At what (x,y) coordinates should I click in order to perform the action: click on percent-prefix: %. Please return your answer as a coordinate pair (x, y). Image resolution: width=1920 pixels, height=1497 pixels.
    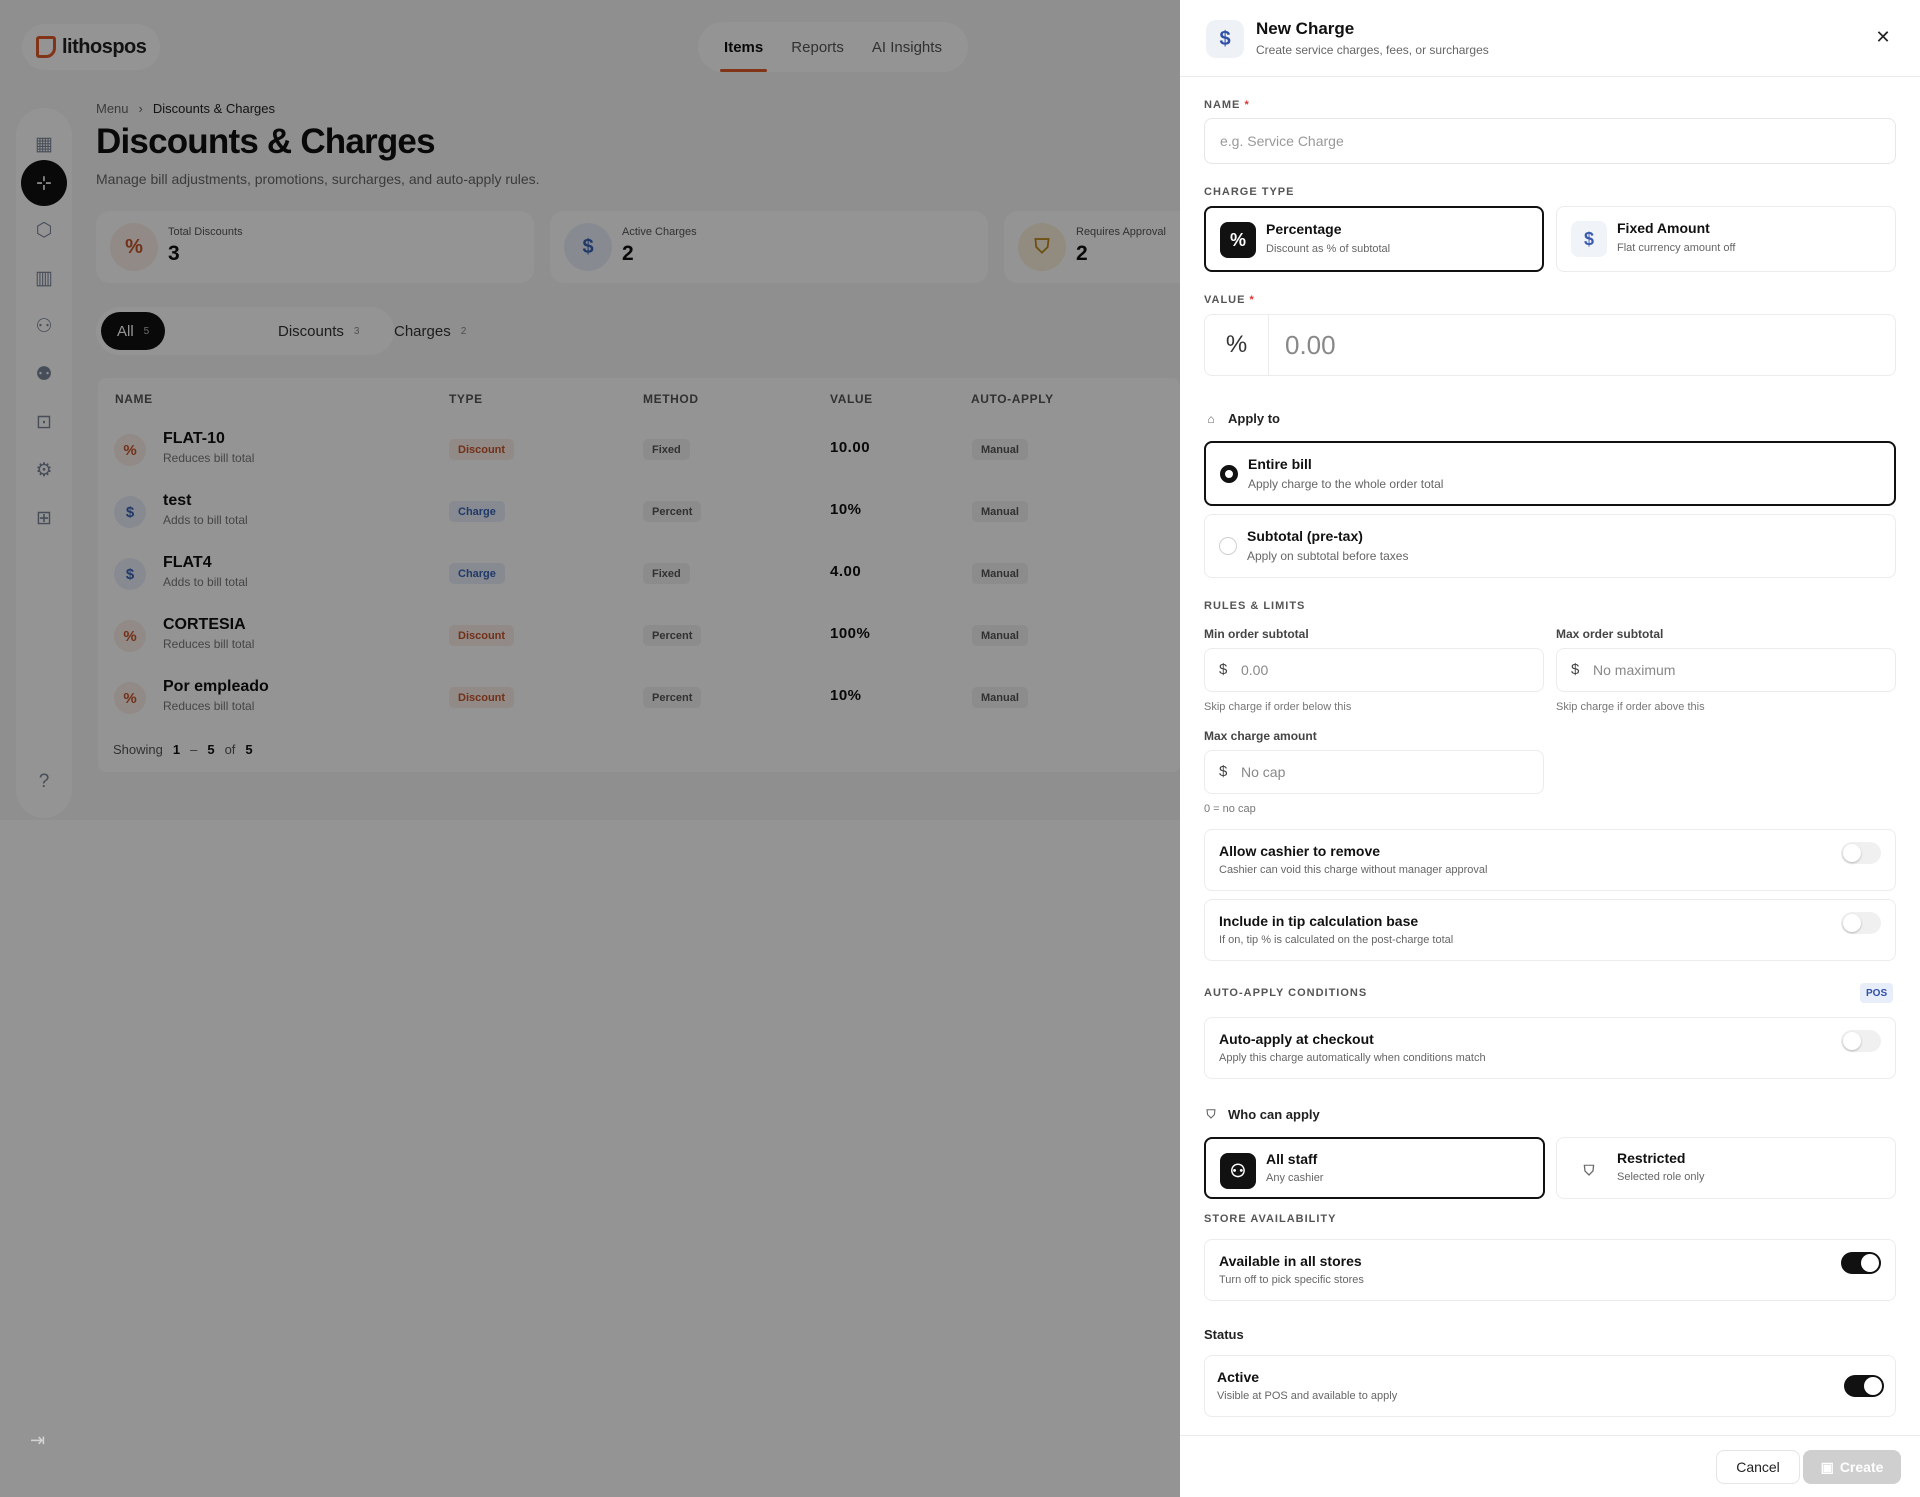
    Looking at the image, I should click on (1237, 345).